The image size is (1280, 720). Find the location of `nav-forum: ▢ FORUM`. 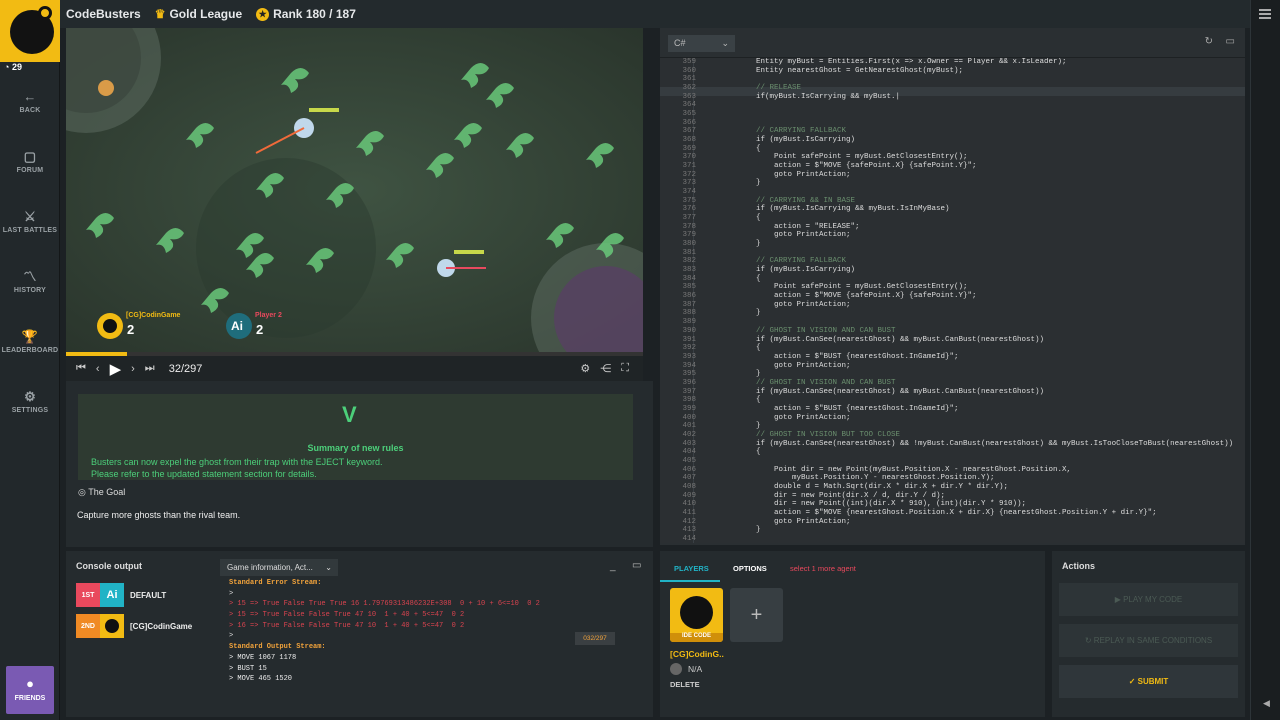

nav-forum: ▢ FORUM is located at coordinates (30, 162).